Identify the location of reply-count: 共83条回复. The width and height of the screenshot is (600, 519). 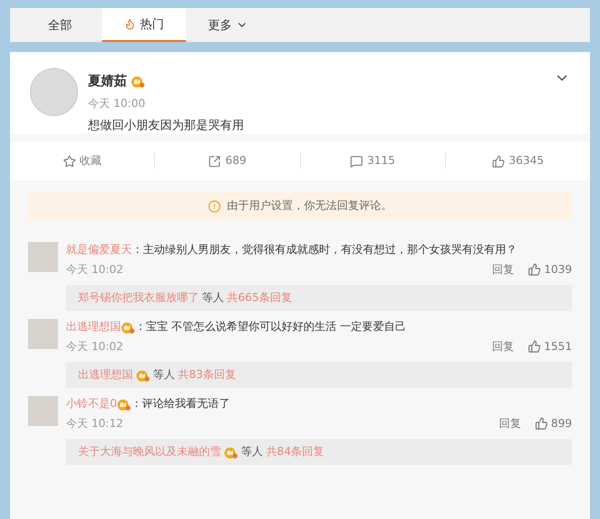
(207, 375).